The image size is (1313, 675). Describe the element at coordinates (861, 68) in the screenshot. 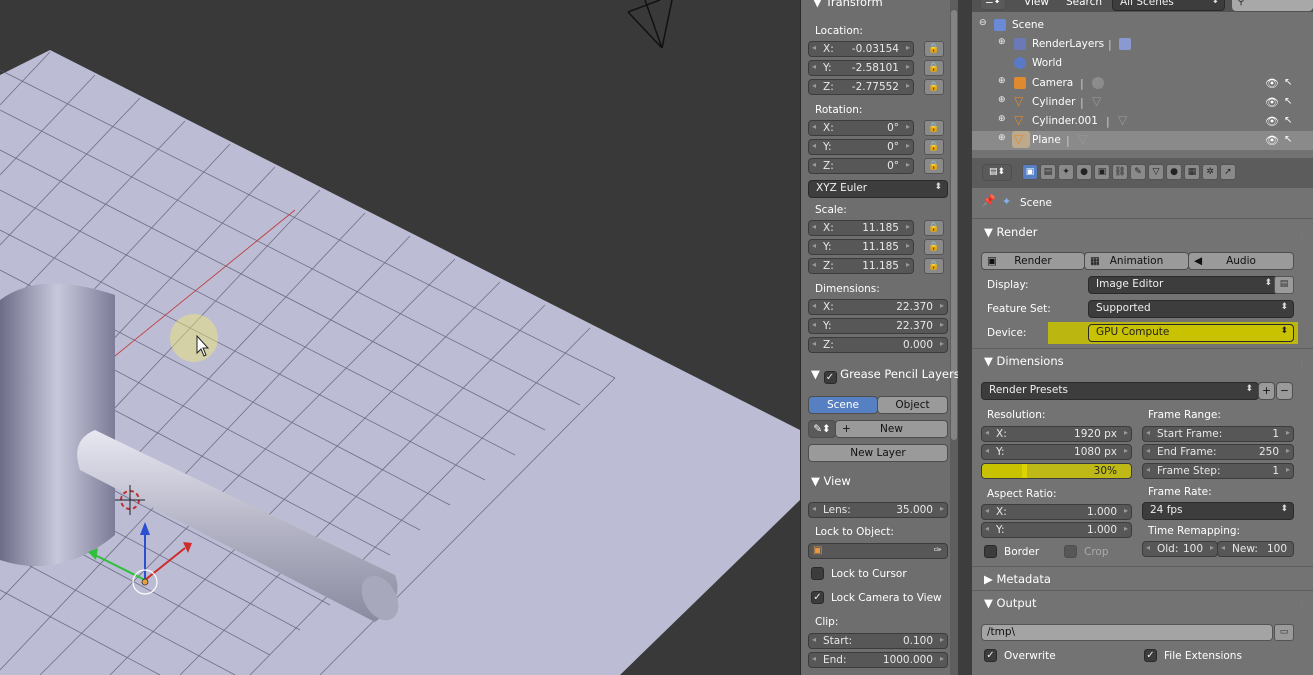

I see `location-y-field: ◂ Y: -2.58101 ▸` at that location.